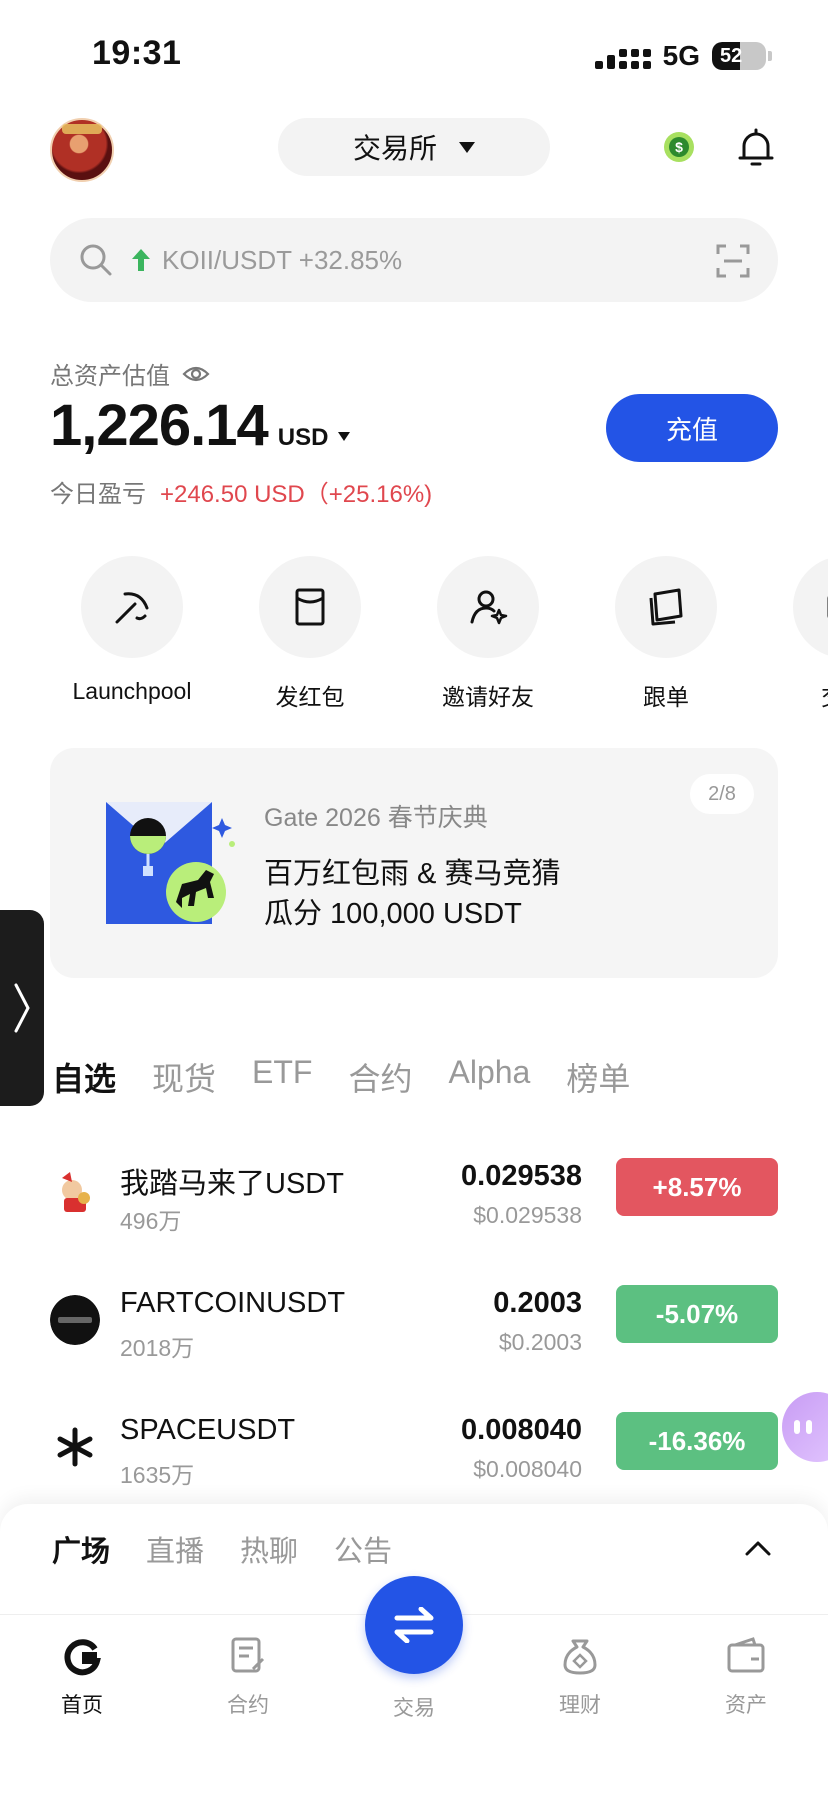 The width and height of the screenshot is (828, 1793). What do you see at coordinates (414, 1195) in the screenshot?
I see `market-row: 我踏马来了USDT 496万 0.029538 $0.029538 +8.57%` at bounding box center [414, 1195].